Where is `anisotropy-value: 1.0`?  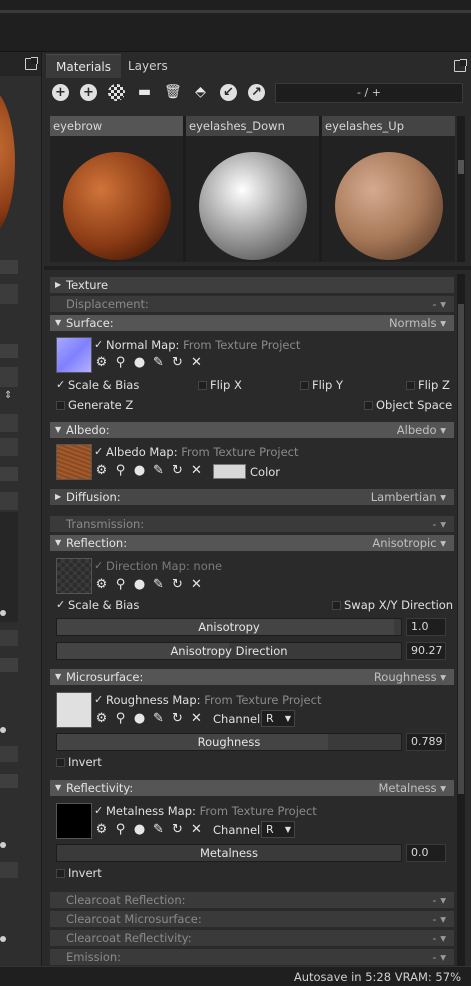 anisotropy-value: 1.0 is located at coordinates (426, 627).